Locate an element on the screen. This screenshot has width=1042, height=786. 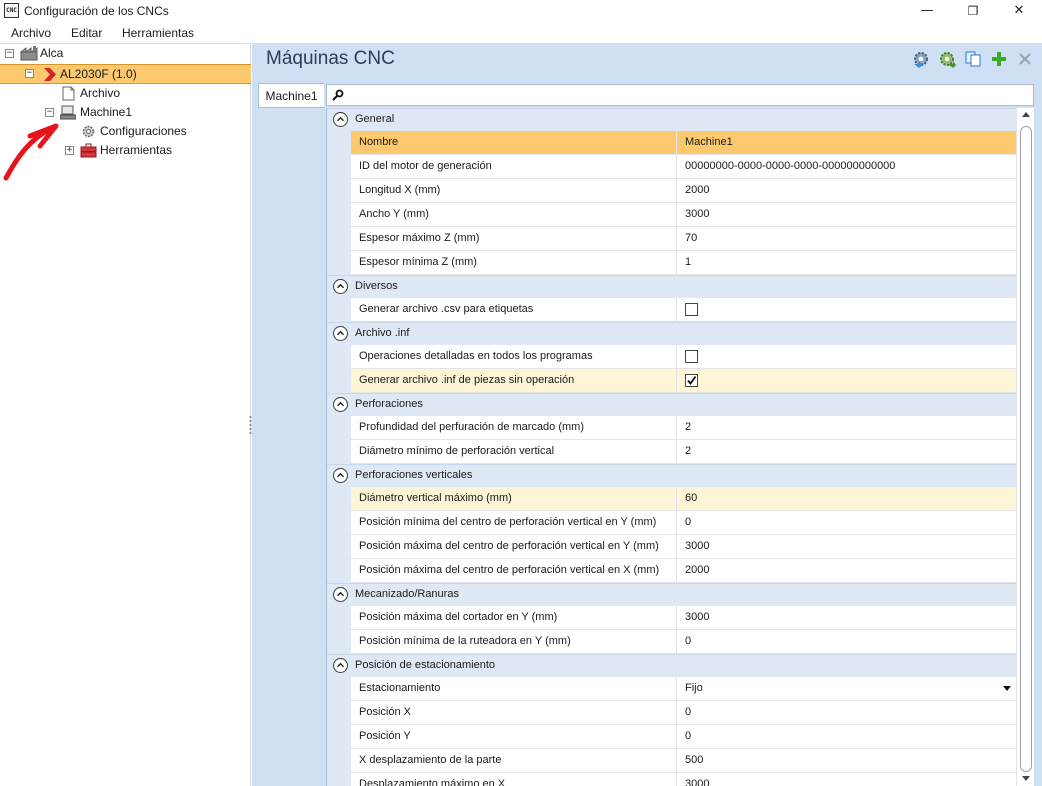
property-row-diametro-vertical-max: Diámetro vertical máximo (mm) 60 is located at coordinates (671, 499).